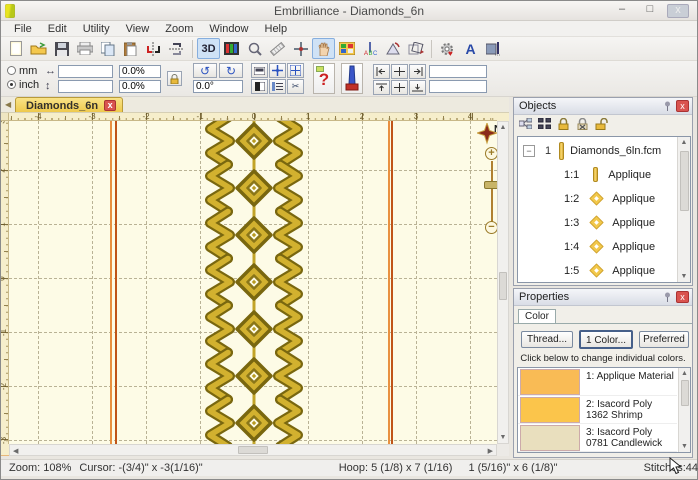 This screenshot has width=698, height=480. I want to click on open-button, so click(38, 48).